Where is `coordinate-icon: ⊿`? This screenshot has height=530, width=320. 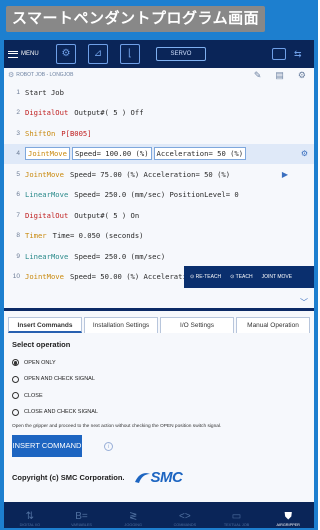
coordinate-icon: ⊿ is located at coordinates (98, 54).